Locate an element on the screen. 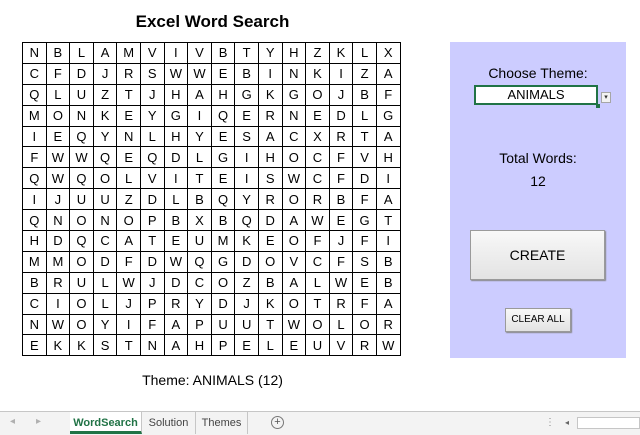  add-sheet-icon: + is located at coordinates (277, 422).